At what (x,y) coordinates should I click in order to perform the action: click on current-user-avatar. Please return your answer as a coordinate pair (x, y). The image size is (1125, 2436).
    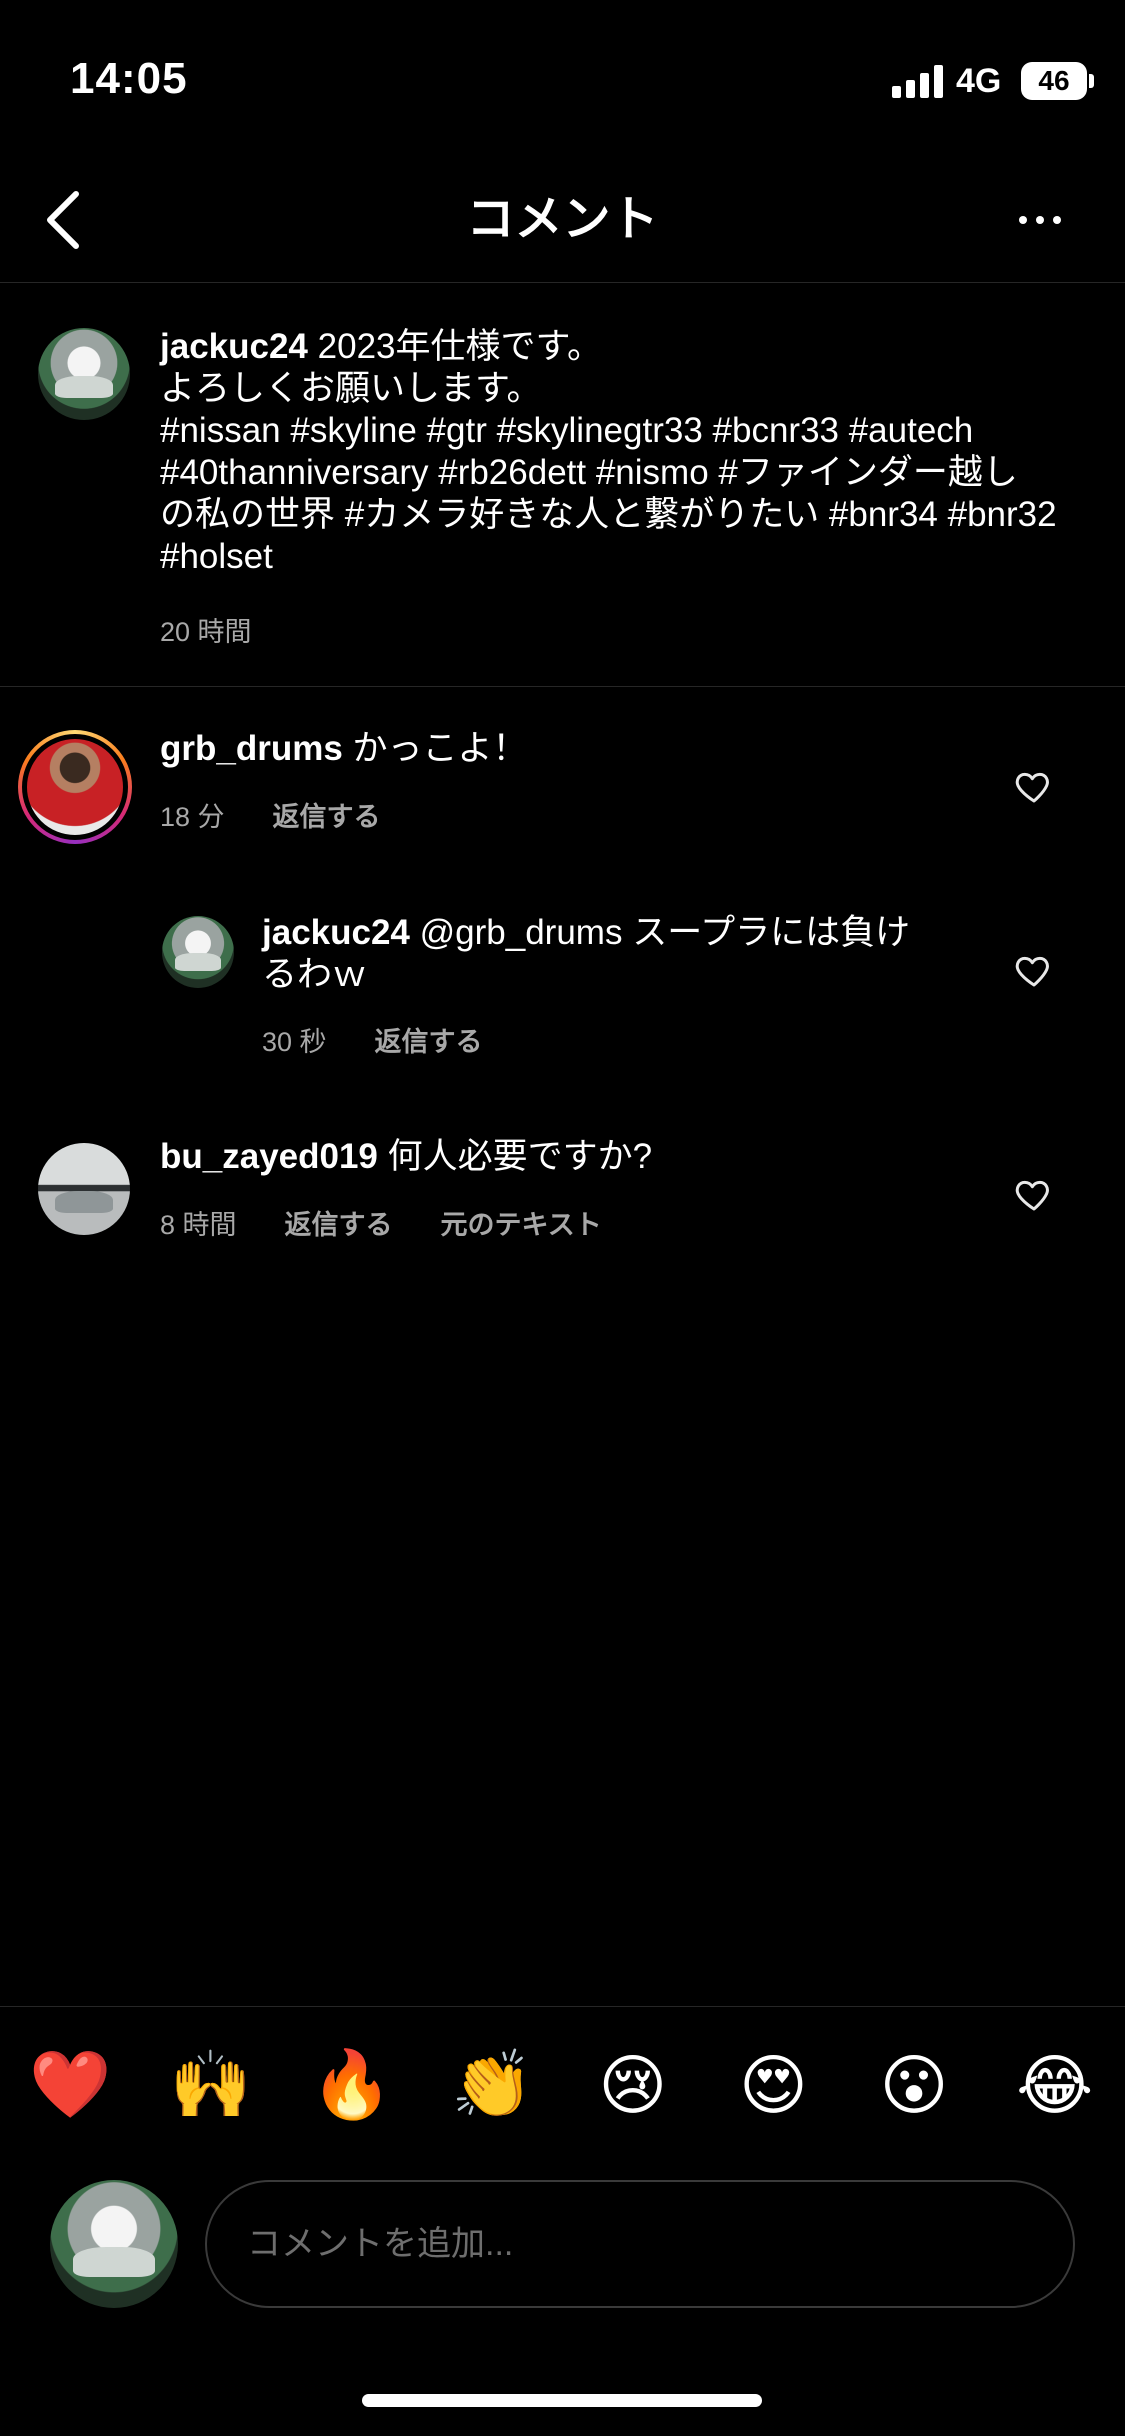
    Looking at the image, I should click on (114, 2244).